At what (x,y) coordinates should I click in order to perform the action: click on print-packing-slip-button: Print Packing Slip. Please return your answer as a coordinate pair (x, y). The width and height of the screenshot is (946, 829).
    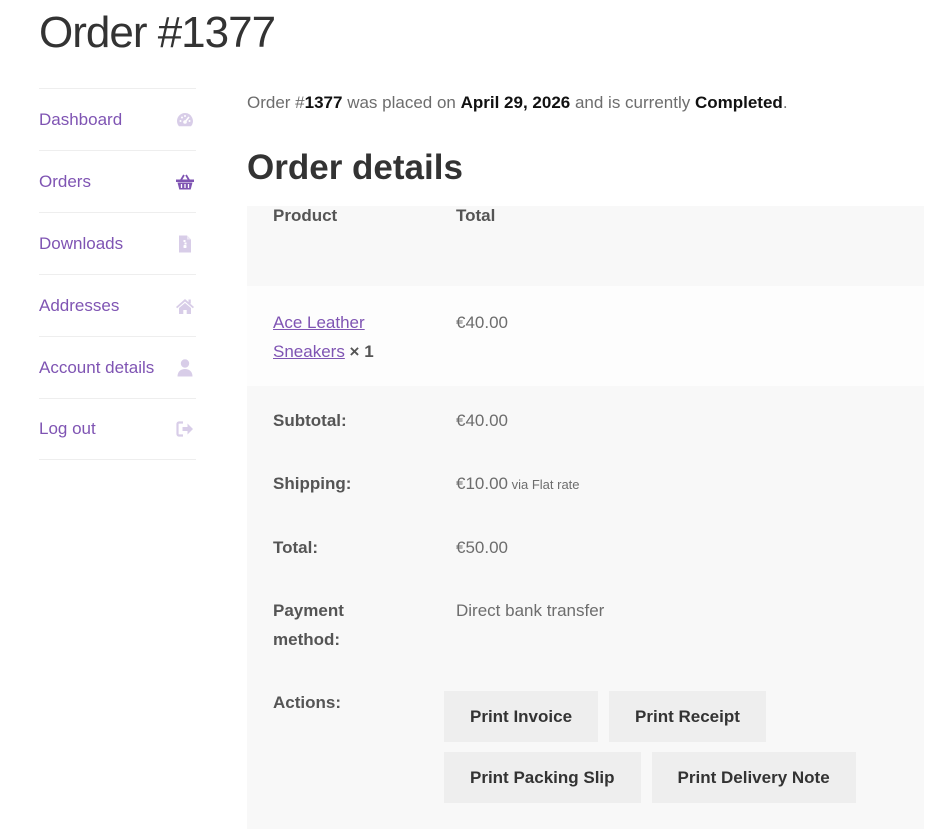
    Looking at the image, I should click on (542, 777).